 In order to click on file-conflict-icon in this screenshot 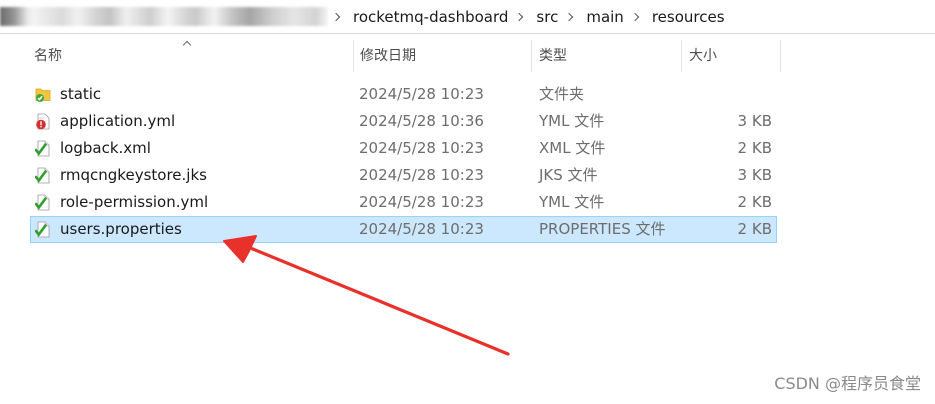, I will do `click(43, 121)`.